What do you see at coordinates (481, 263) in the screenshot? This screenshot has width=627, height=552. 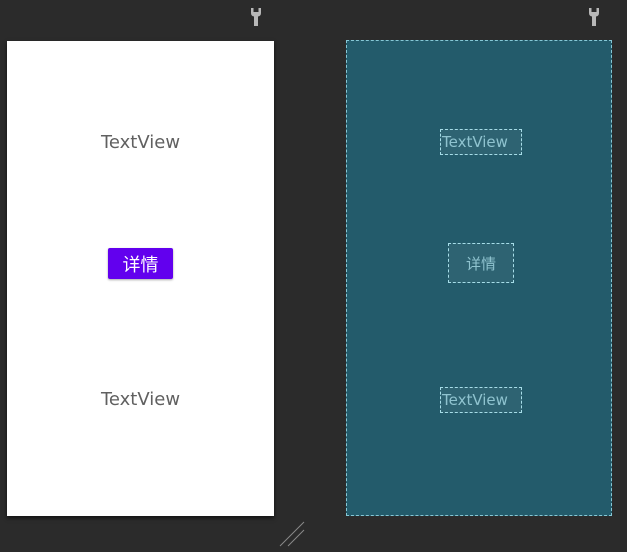 I see `blueprint-details-button: 详情` at bounding box center [481, 263].